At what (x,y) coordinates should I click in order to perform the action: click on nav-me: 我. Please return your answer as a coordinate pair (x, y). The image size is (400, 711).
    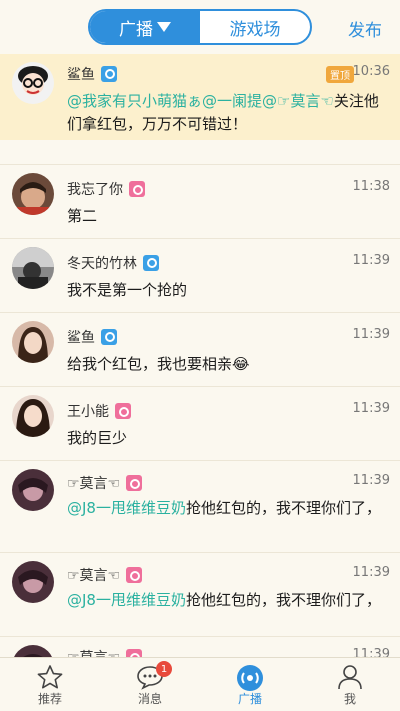
    Looking at the image, I should click on (350, 684).